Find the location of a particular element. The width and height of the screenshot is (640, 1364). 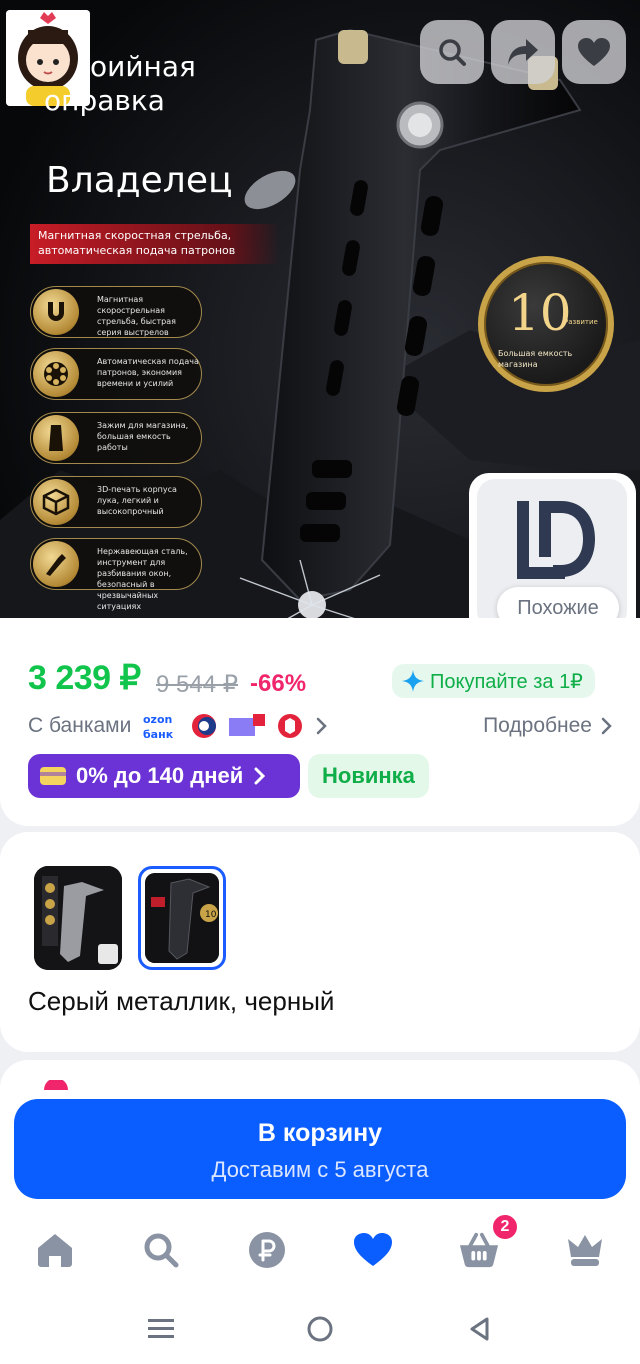

card-icon is located at coordinates (53, 776).